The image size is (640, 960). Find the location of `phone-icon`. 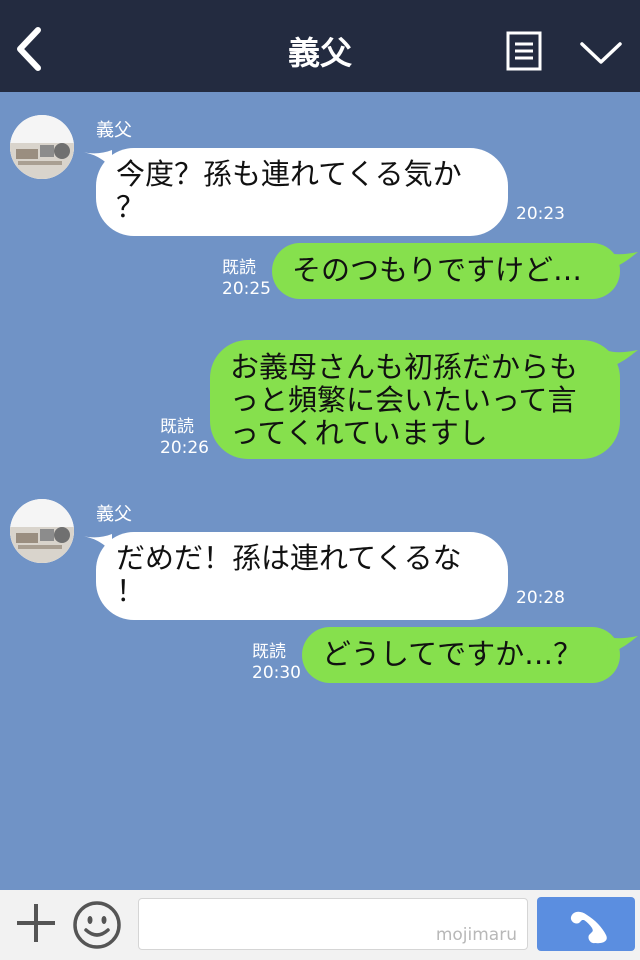

phone-icon is located at coordinates (588, 927).